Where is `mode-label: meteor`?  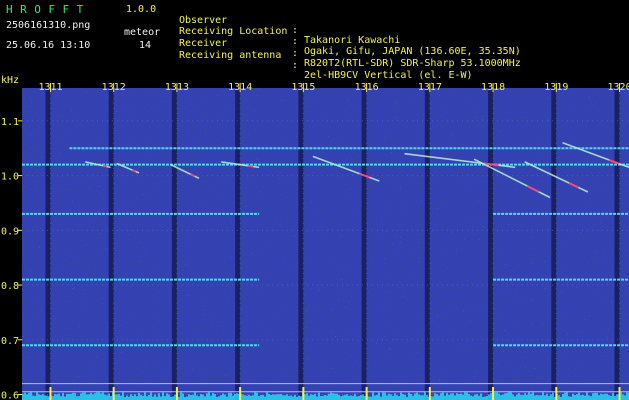
mode-label: meteor is located at coordinates (142, 32).